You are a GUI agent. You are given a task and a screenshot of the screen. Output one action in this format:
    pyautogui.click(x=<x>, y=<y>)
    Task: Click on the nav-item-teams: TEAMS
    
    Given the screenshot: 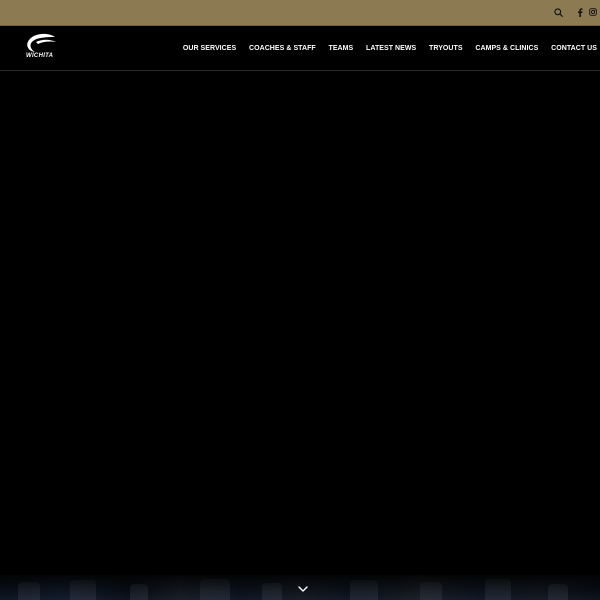 What is the action you would take?
    pyautogui.click(x=341, y=48)
    